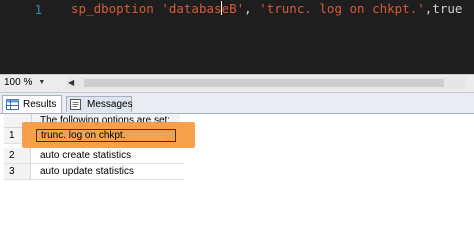 This screenshot has width=474, height=240. Describe the element at coordinates (12, 104) in the screenshot. I see `grid-icon` at that location.